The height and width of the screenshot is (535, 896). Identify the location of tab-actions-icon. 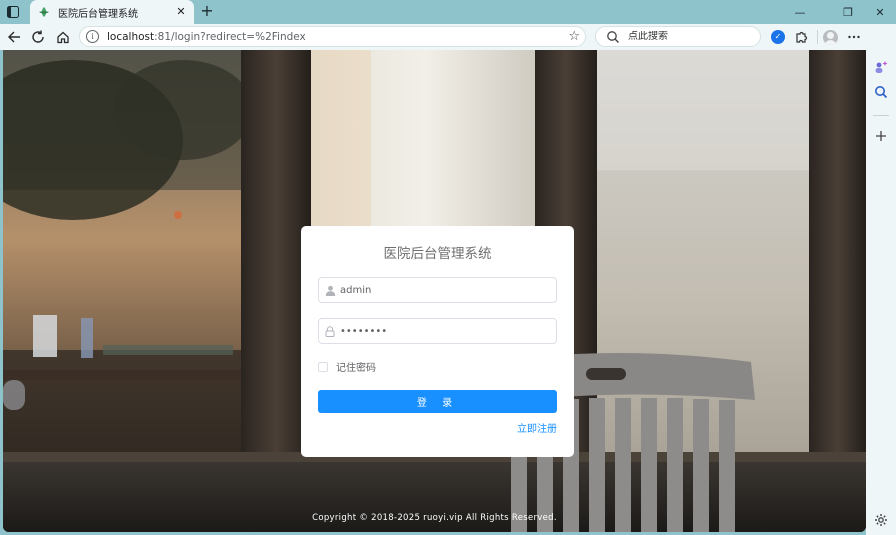
(13, 11).